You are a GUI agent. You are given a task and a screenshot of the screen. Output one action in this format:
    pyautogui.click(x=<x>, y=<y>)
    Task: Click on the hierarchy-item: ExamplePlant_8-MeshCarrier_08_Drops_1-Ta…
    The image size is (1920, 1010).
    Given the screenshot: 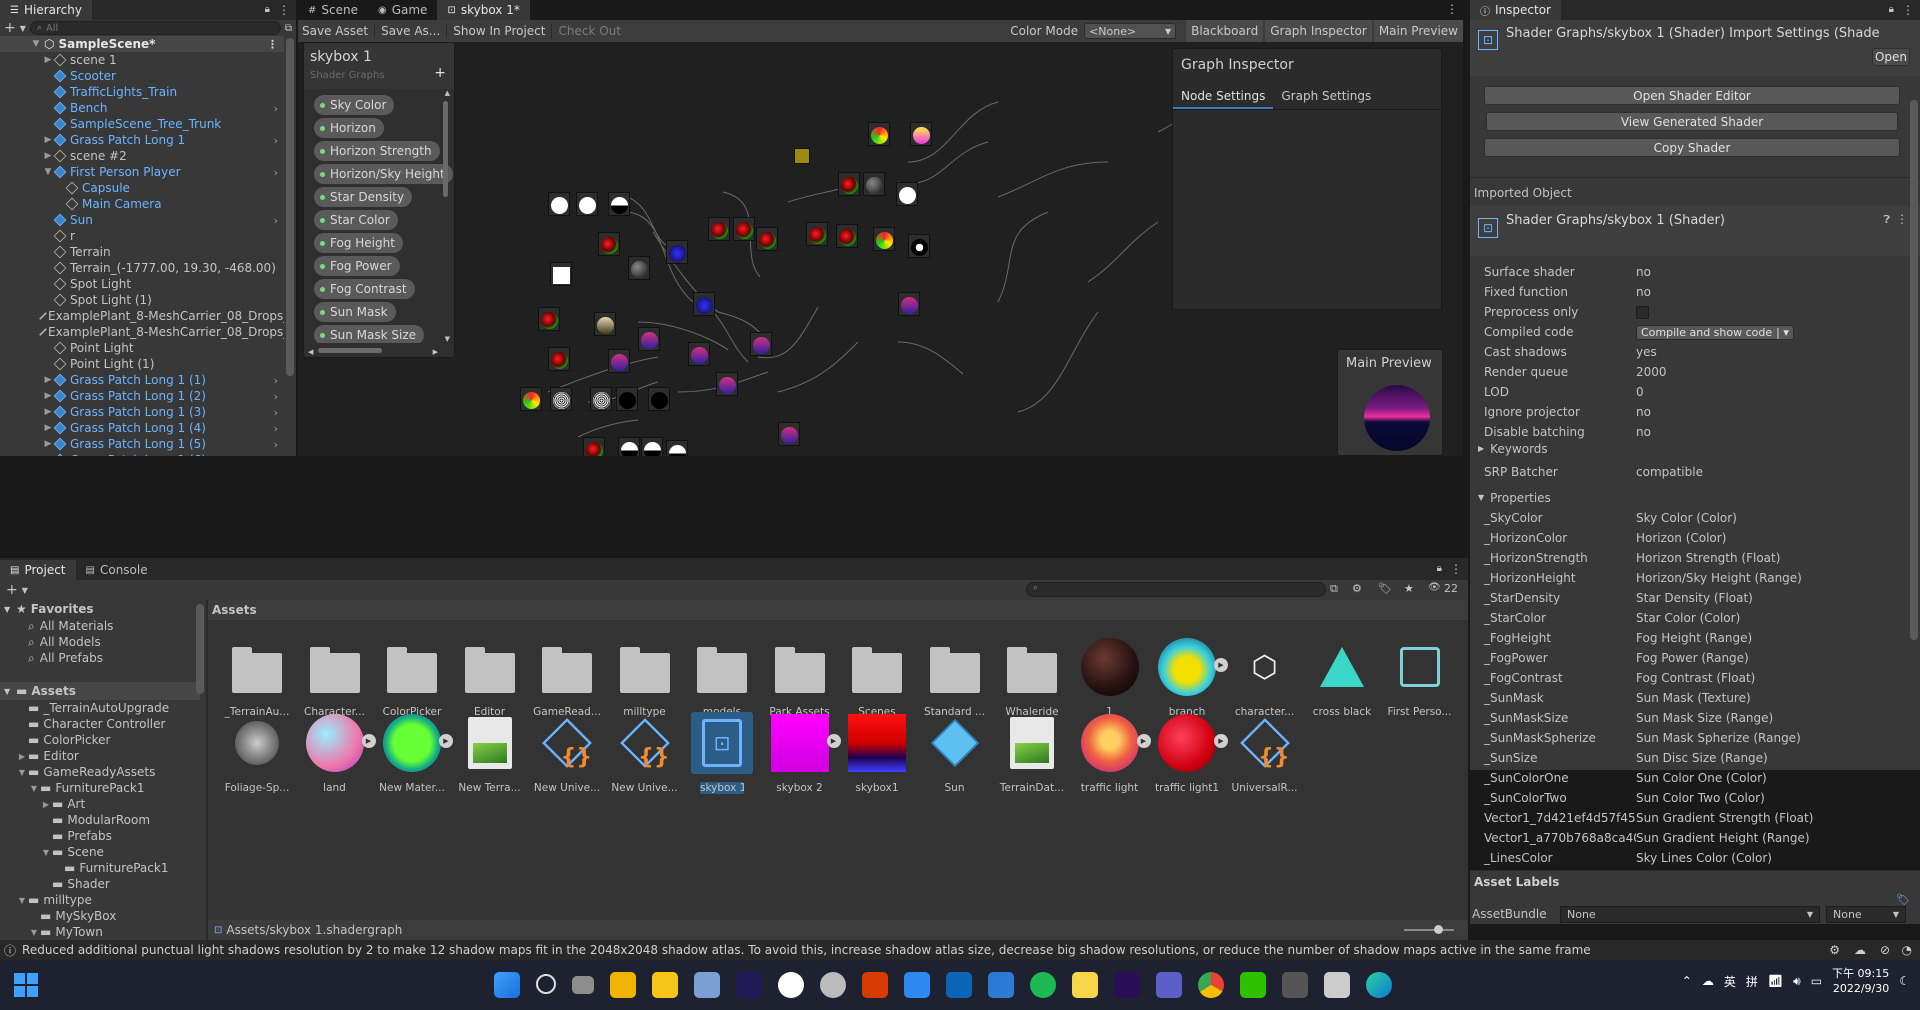 What is the action you would take?
    pyautogui.click(x=142, y=332)
    